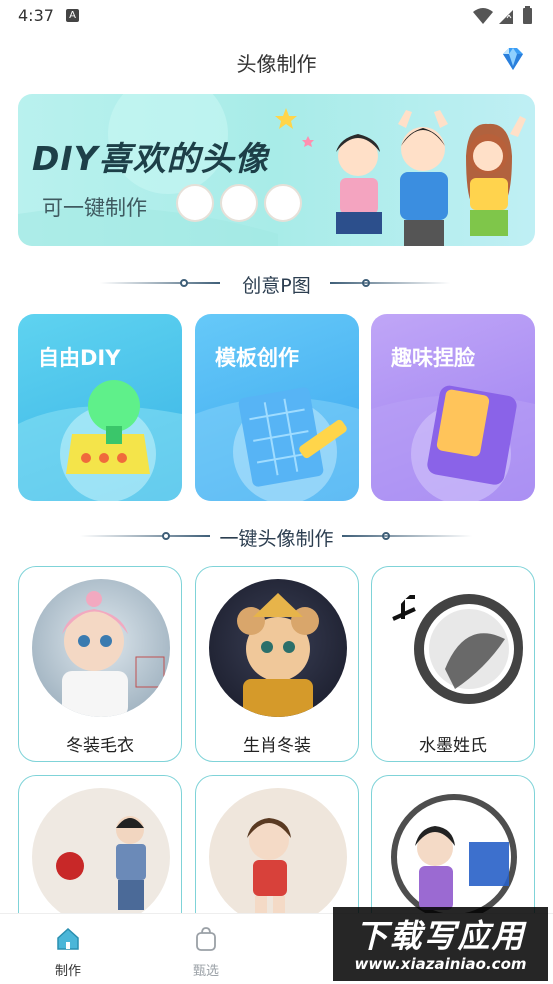 This screenshot has width=553, height=984. What do you see at coordinates (67, 971) in the screenshot?
I see `nav-label-make: 制作` at bounding box center [67, 971].